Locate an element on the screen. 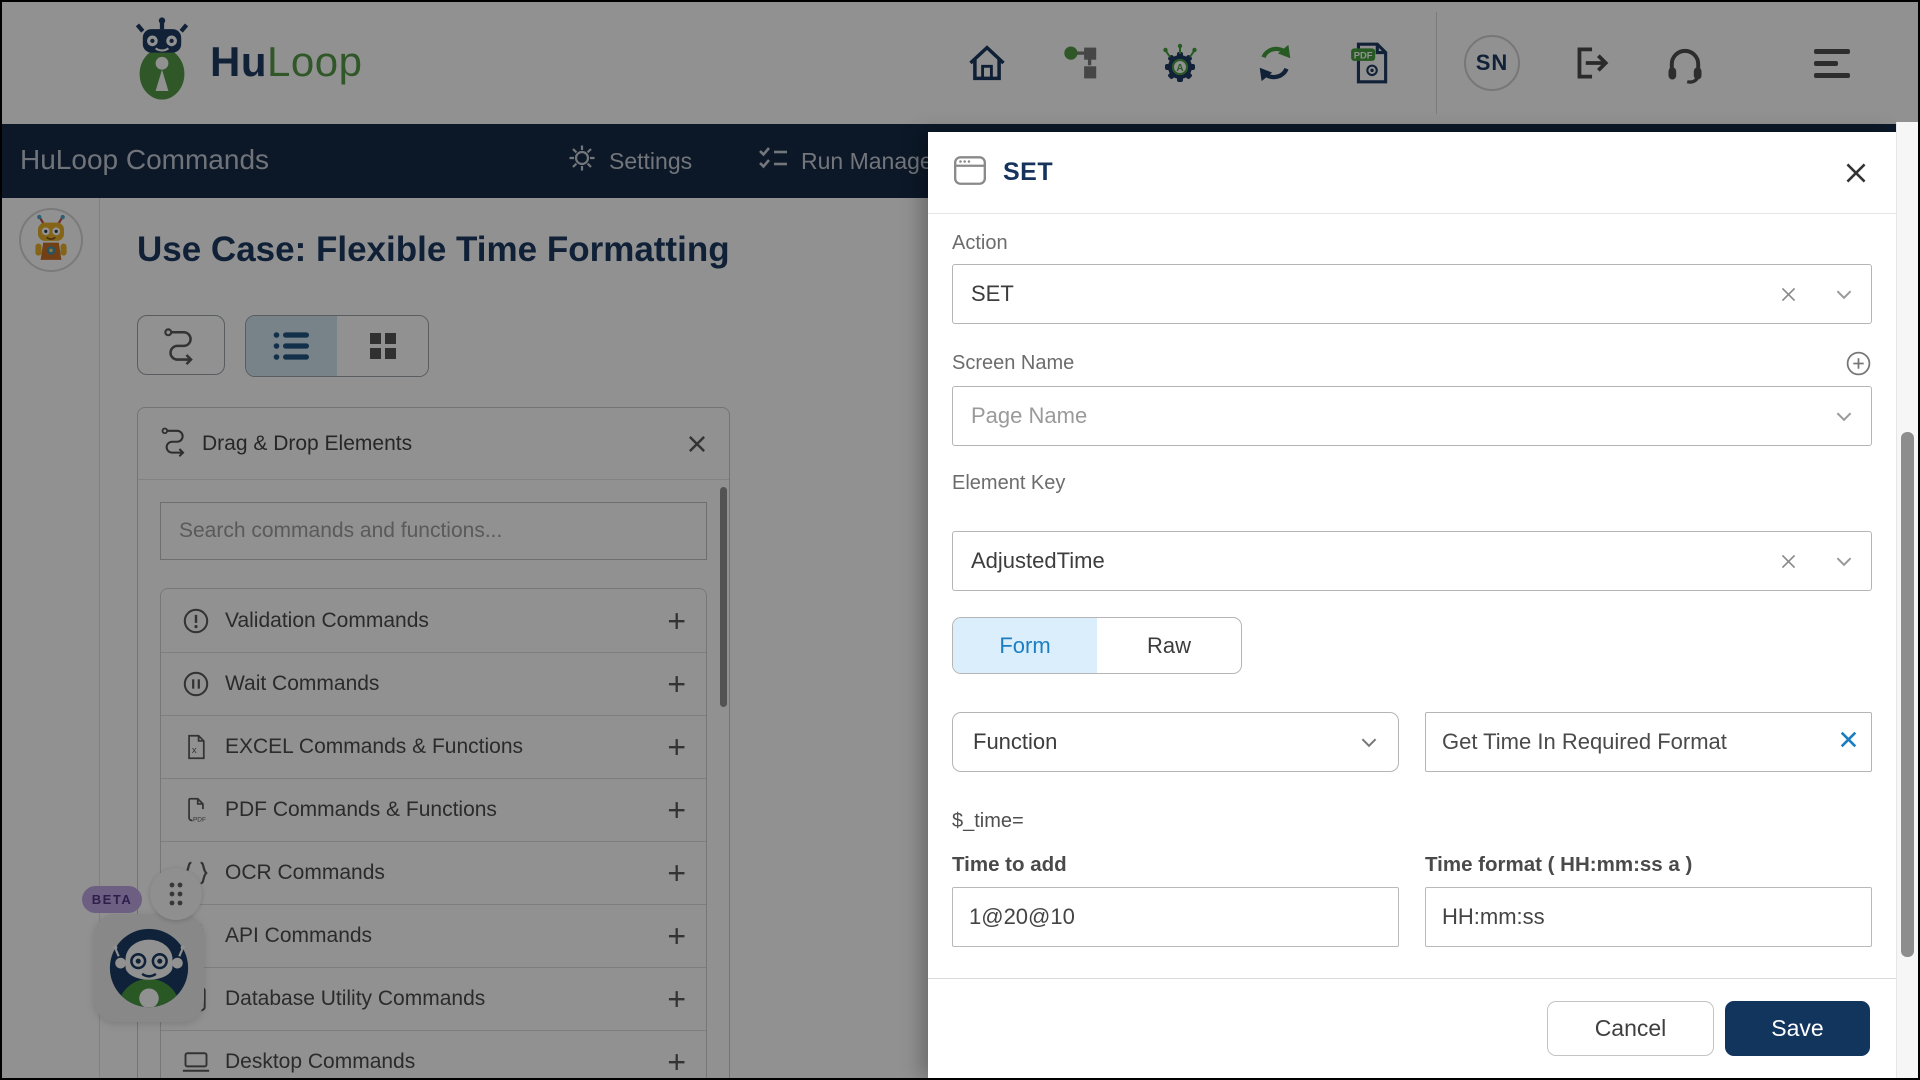  time-to-add-label: Time to add is located at coordinates (1009, 864).